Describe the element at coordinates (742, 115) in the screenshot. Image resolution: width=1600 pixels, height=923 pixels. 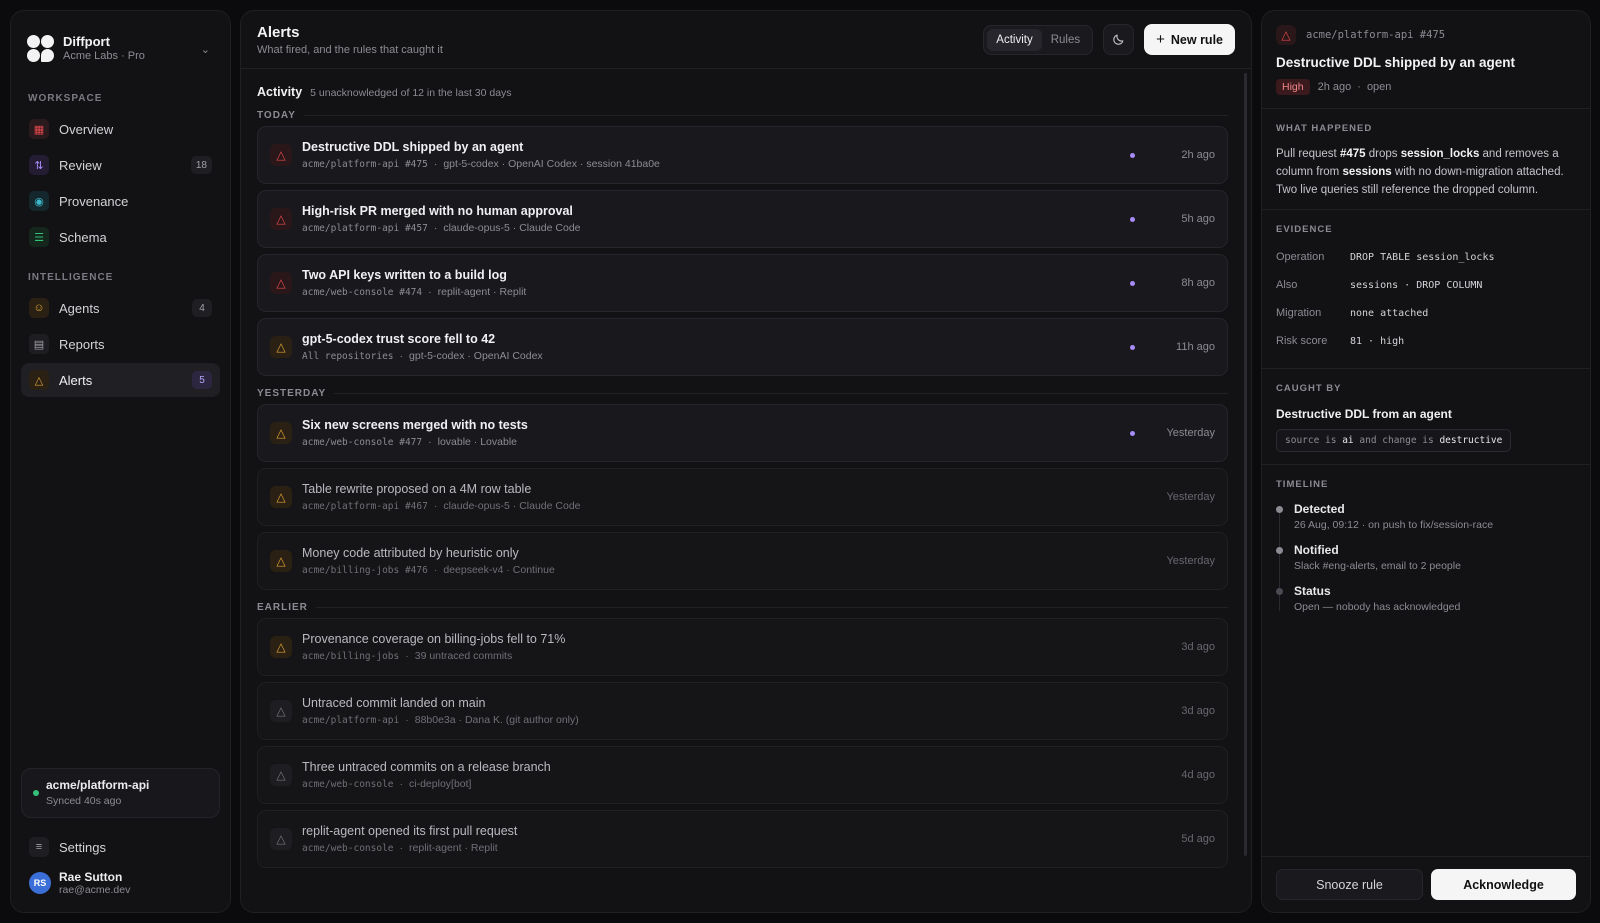
I see `group-label: TODAY` at that location.